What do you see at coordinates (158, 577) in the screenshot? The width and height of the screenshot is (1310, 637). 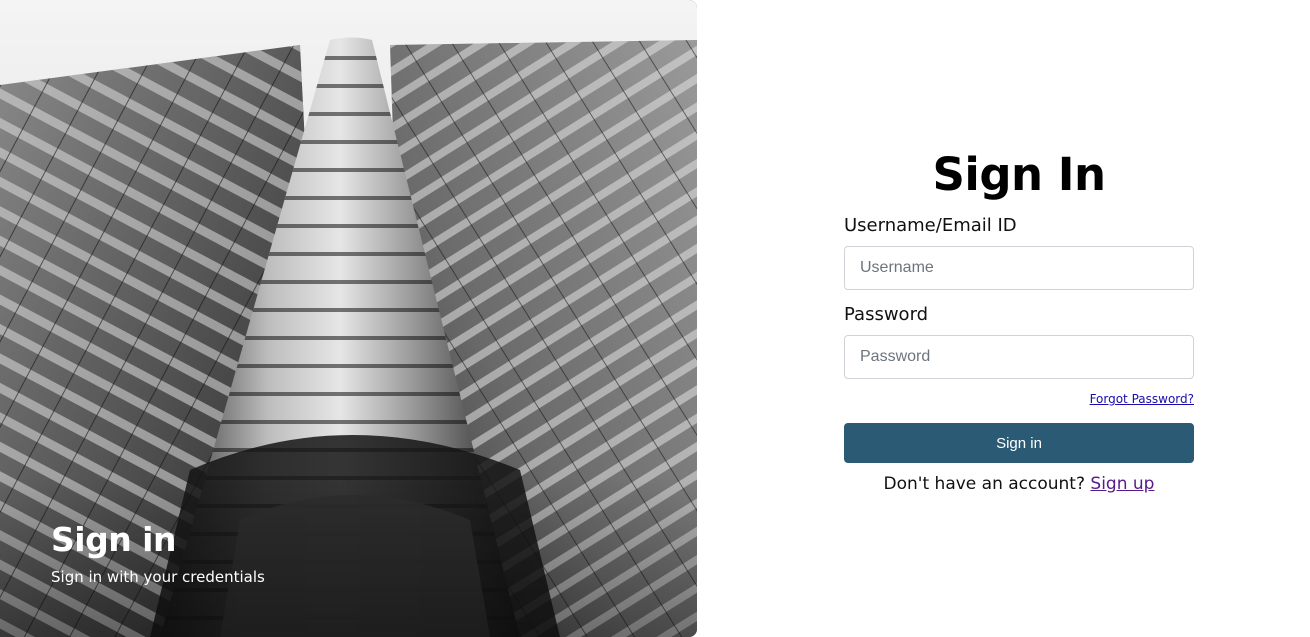 I see `hero-subtitle: Sign in with your credentials` at bounding box center [158, 577].